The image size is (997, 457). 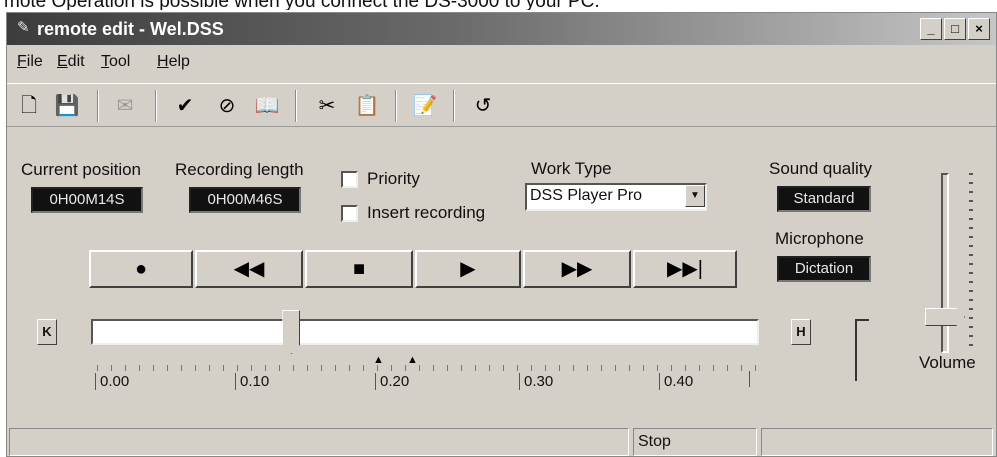 I want to click on mail-icon: ✉, so click(x=125, y=106).